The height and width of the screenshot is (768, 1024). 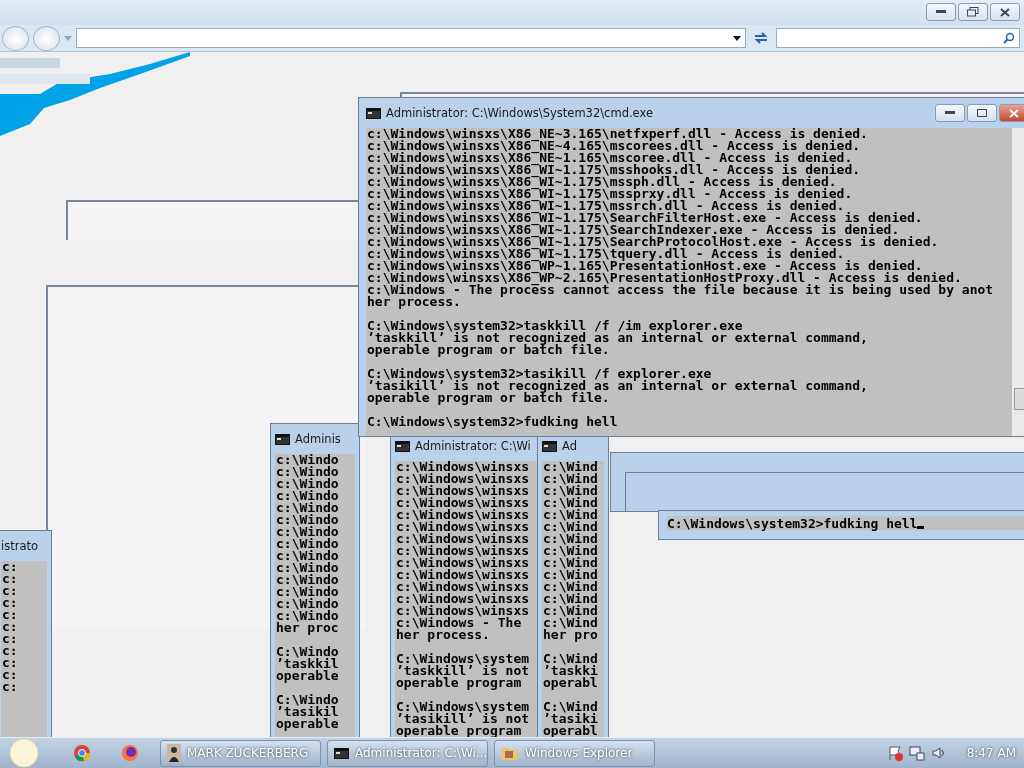 What do you see at coordinates (633, 230) in the screenshot?
I see `console-line: c:\Windows\winsxs\X86_WI~1.175\SearchIndexer.exe - Access is denied.` at bounding box center [633, 230].